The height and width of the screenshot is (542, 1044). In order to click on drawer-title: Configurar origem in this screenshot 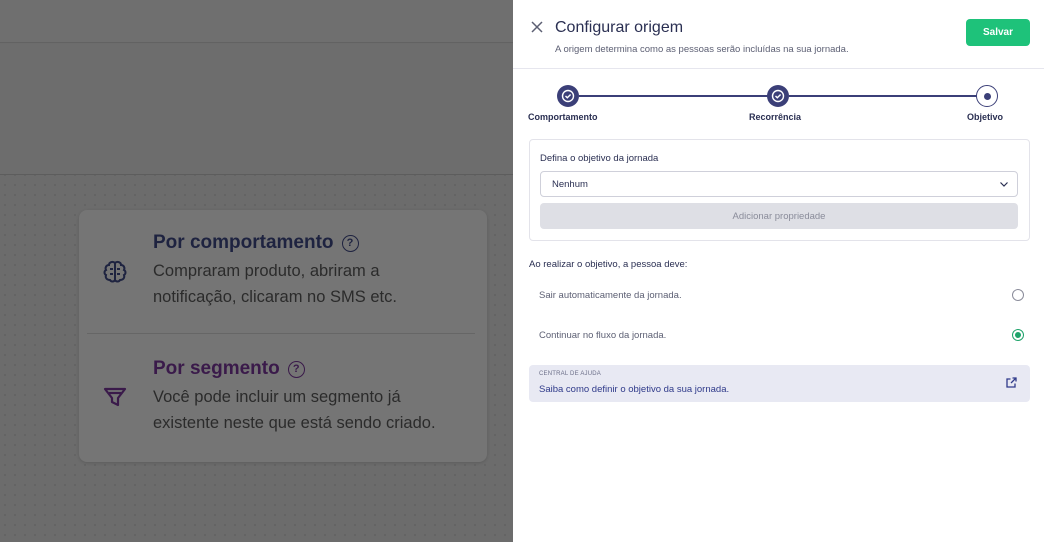, I will do `click(619, 27)`.